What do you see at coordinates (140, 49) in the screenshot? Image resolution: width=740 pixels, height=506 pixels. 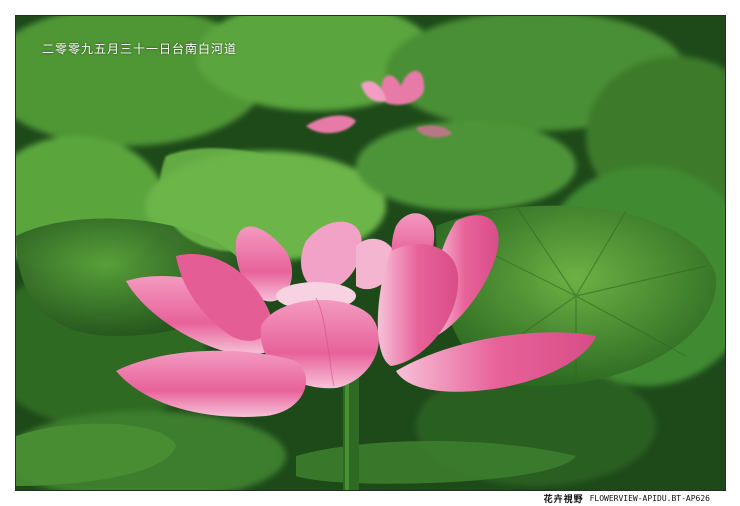 I see `photo-caption: 二零零九五月三十一日台南白河道` at bounding box center [140, 49].